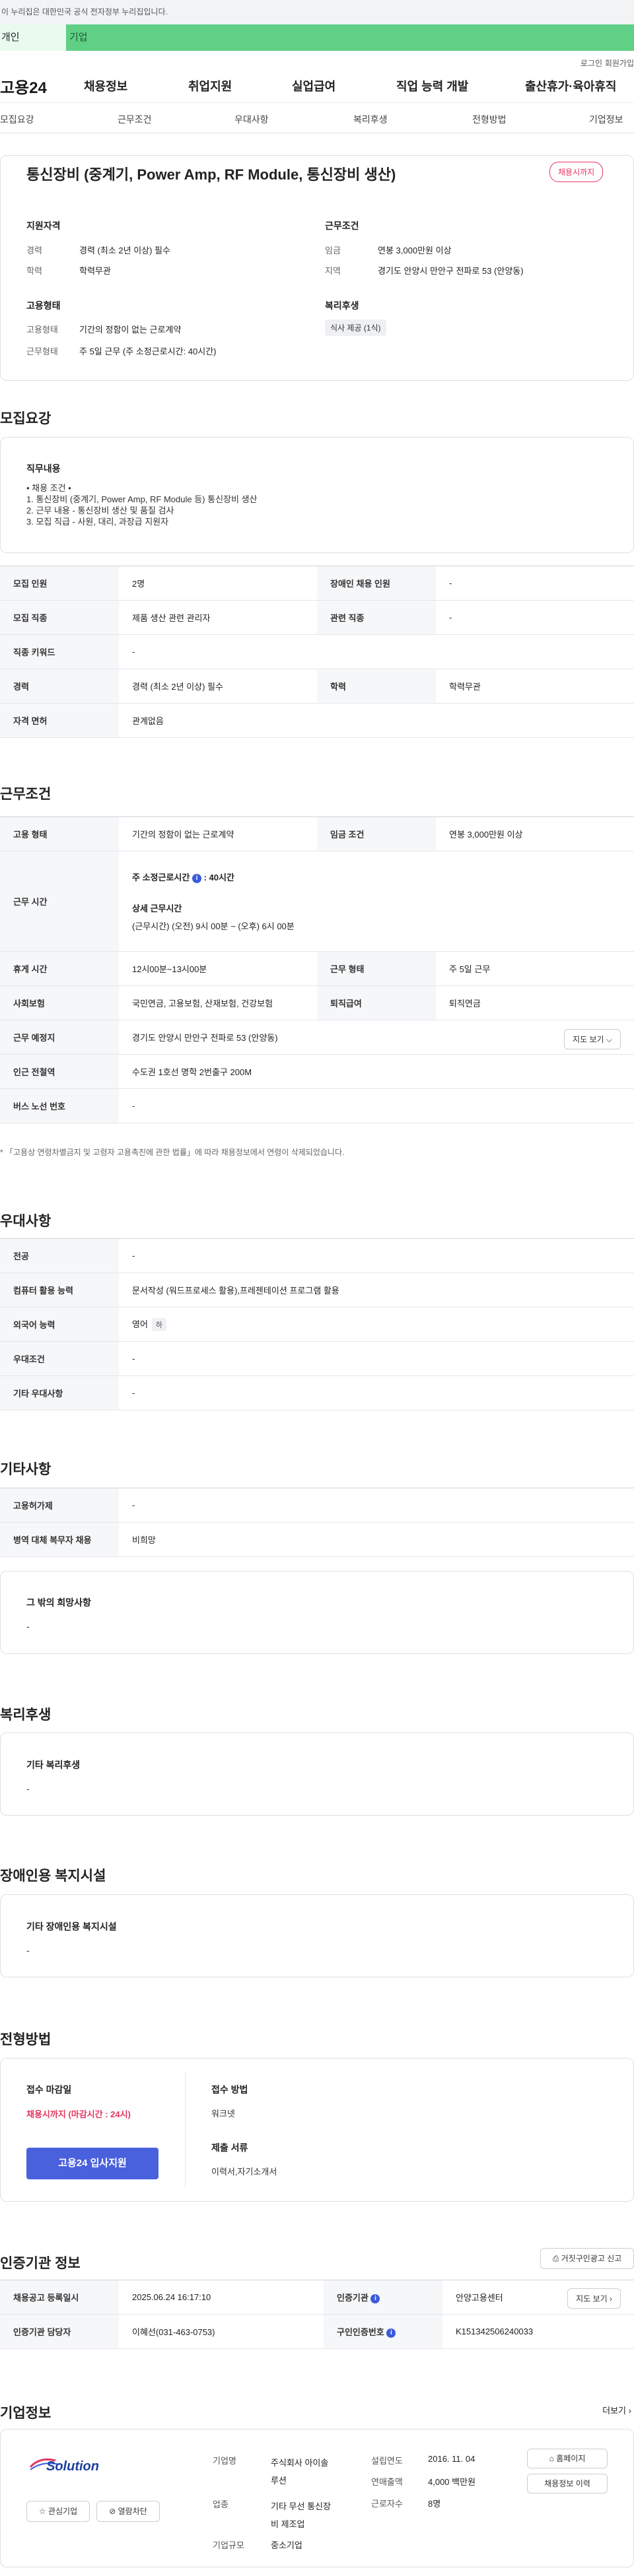 The width and height of the screenshot is (634, 2576). Describe the element at coordinates (611, 2298) in the screenshot. I see `chevron-right-icon: ›` at that location.